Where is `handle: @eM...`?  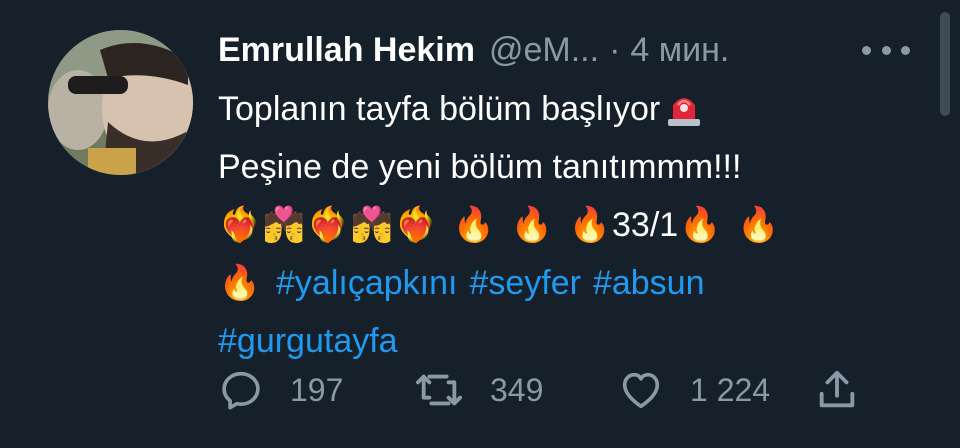 handle: @eM... is located at coordinates (544, 50).